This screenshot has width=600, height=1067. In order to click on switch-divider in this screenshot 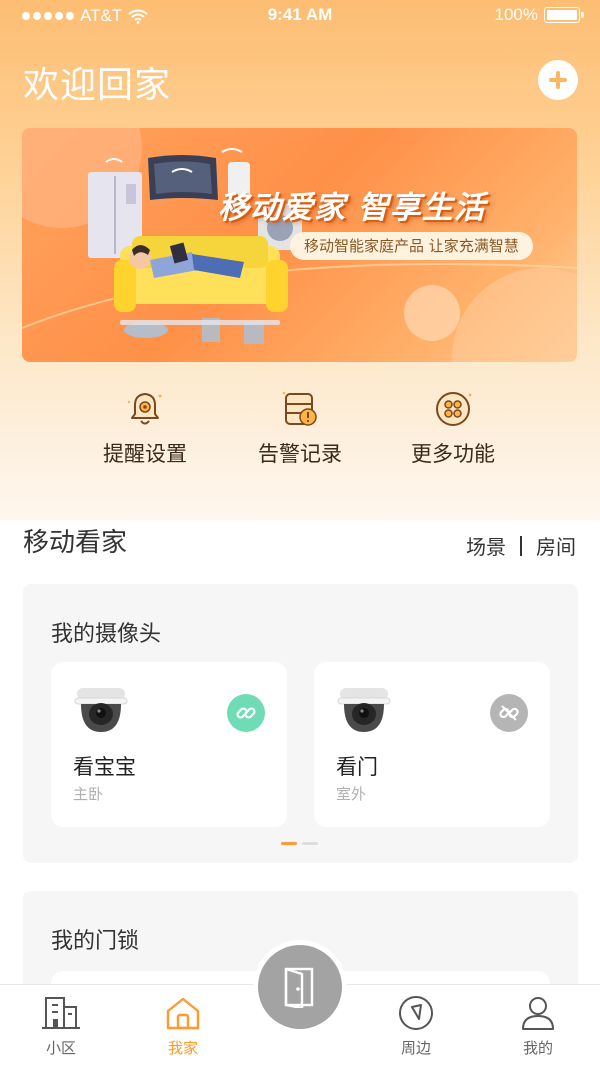, I will do `click(521, 545)`.